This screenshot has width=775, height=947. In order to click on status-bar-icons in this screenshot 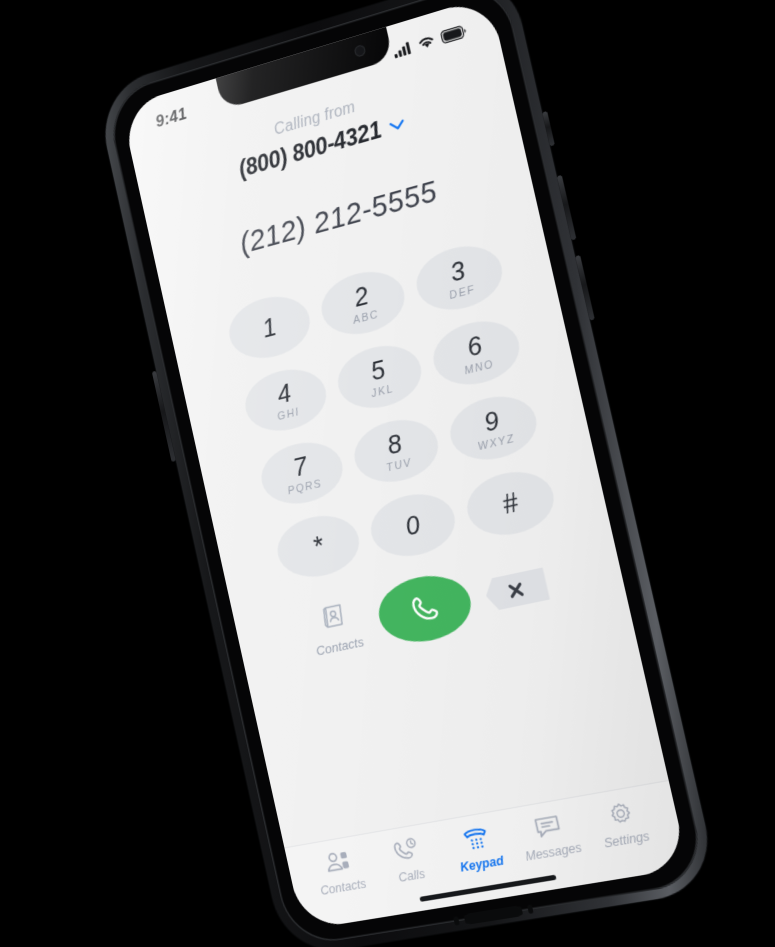, I will do `click(429, 41)`.